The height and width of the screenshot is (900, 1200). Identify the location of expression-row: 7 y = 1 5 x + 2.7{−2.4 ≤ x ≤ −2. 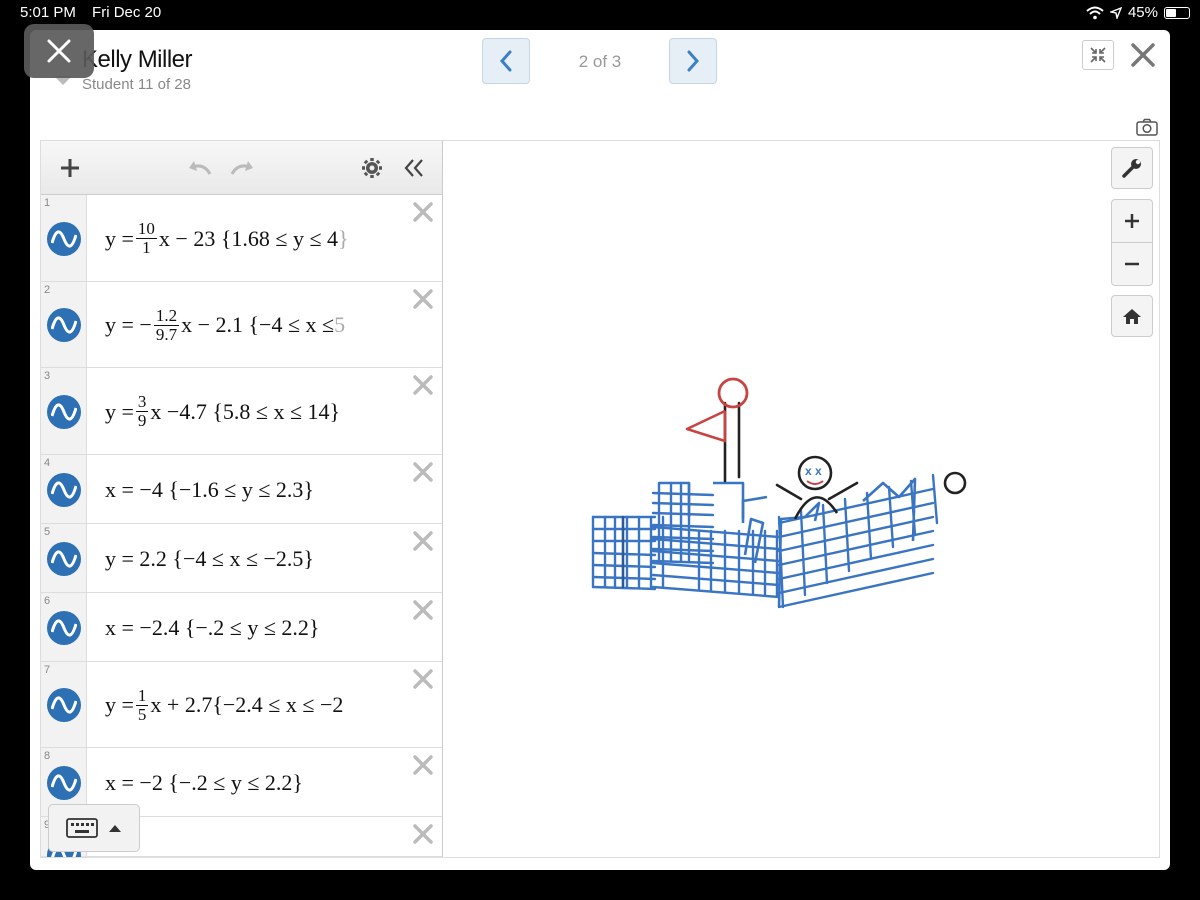
(241, 705).